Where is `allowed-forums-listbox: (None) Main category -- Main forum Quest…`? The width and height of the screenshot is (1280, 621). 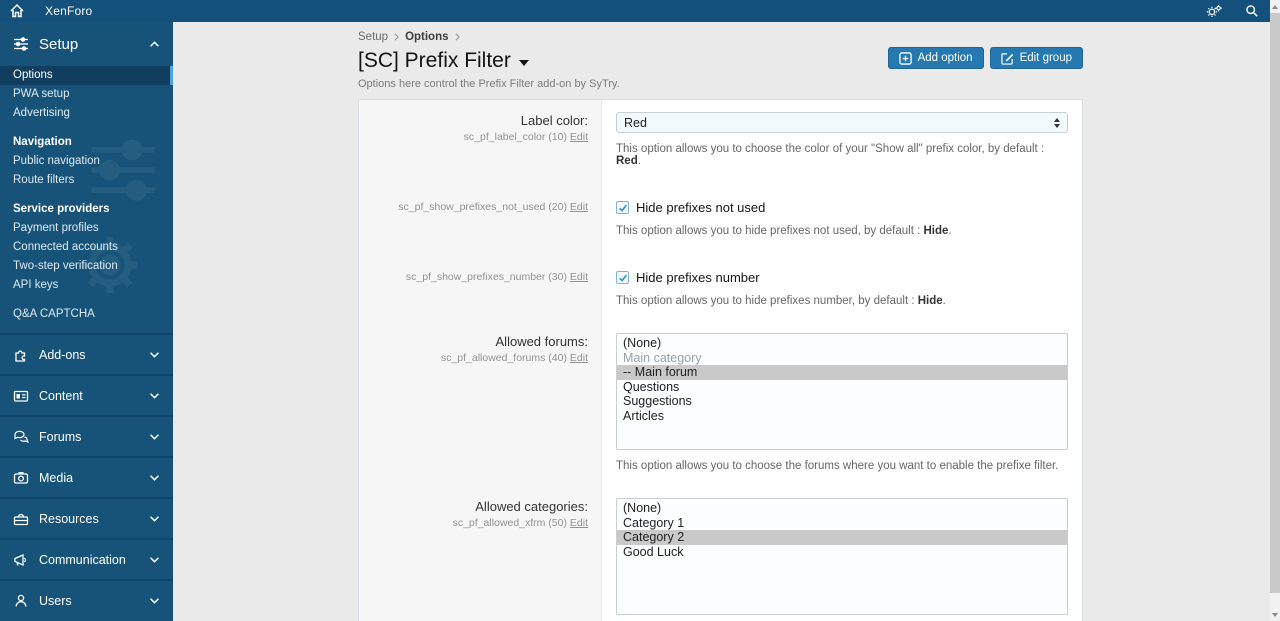
allowed-forums-listbox: (None) Main category -- Main forum Quest… is located at coordinates (842, 391).